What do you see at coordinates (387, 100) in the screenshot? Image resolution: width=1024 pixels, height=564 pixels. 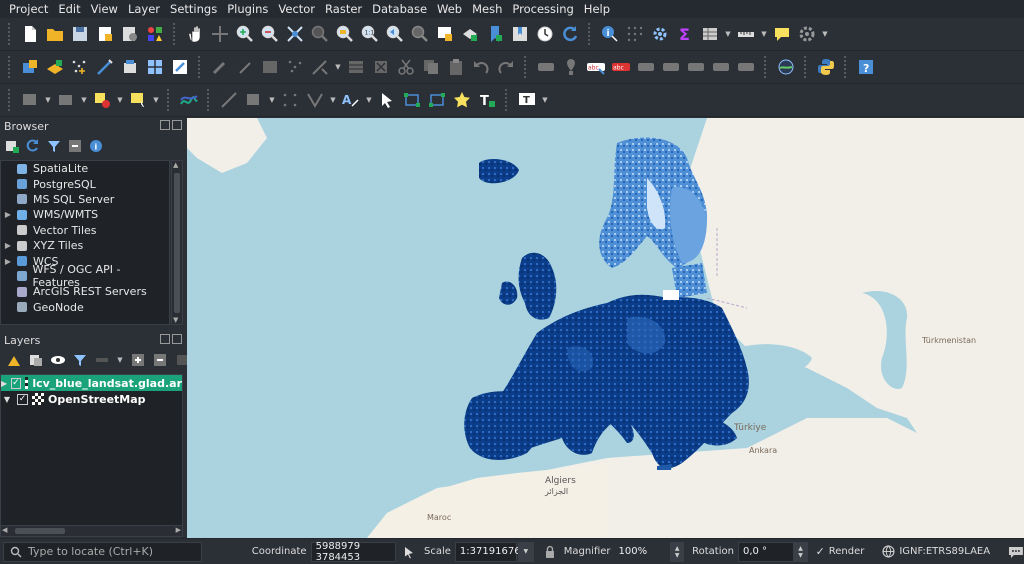 I see `select-annotation-icon` at bounding box center [387, 100].